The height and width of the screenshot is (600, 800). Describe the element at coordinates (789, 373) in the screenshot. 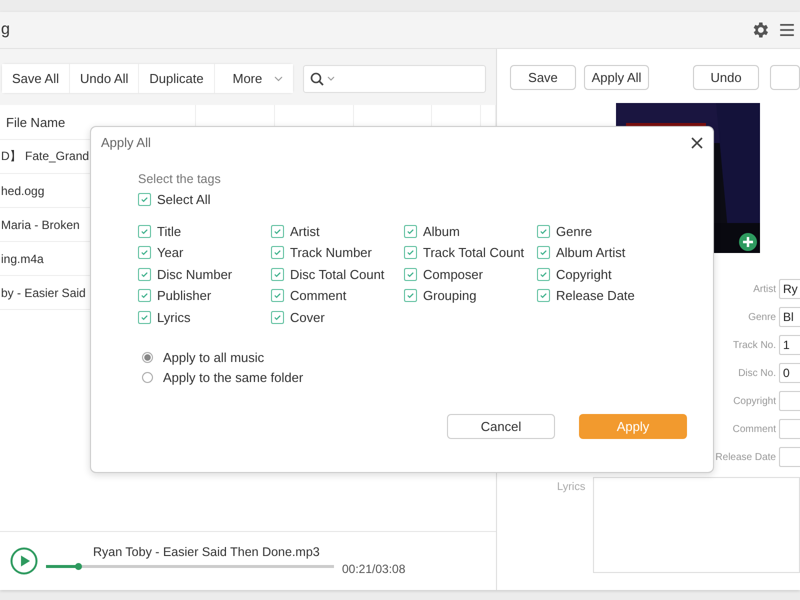

I see `input-field: 0` at that location.